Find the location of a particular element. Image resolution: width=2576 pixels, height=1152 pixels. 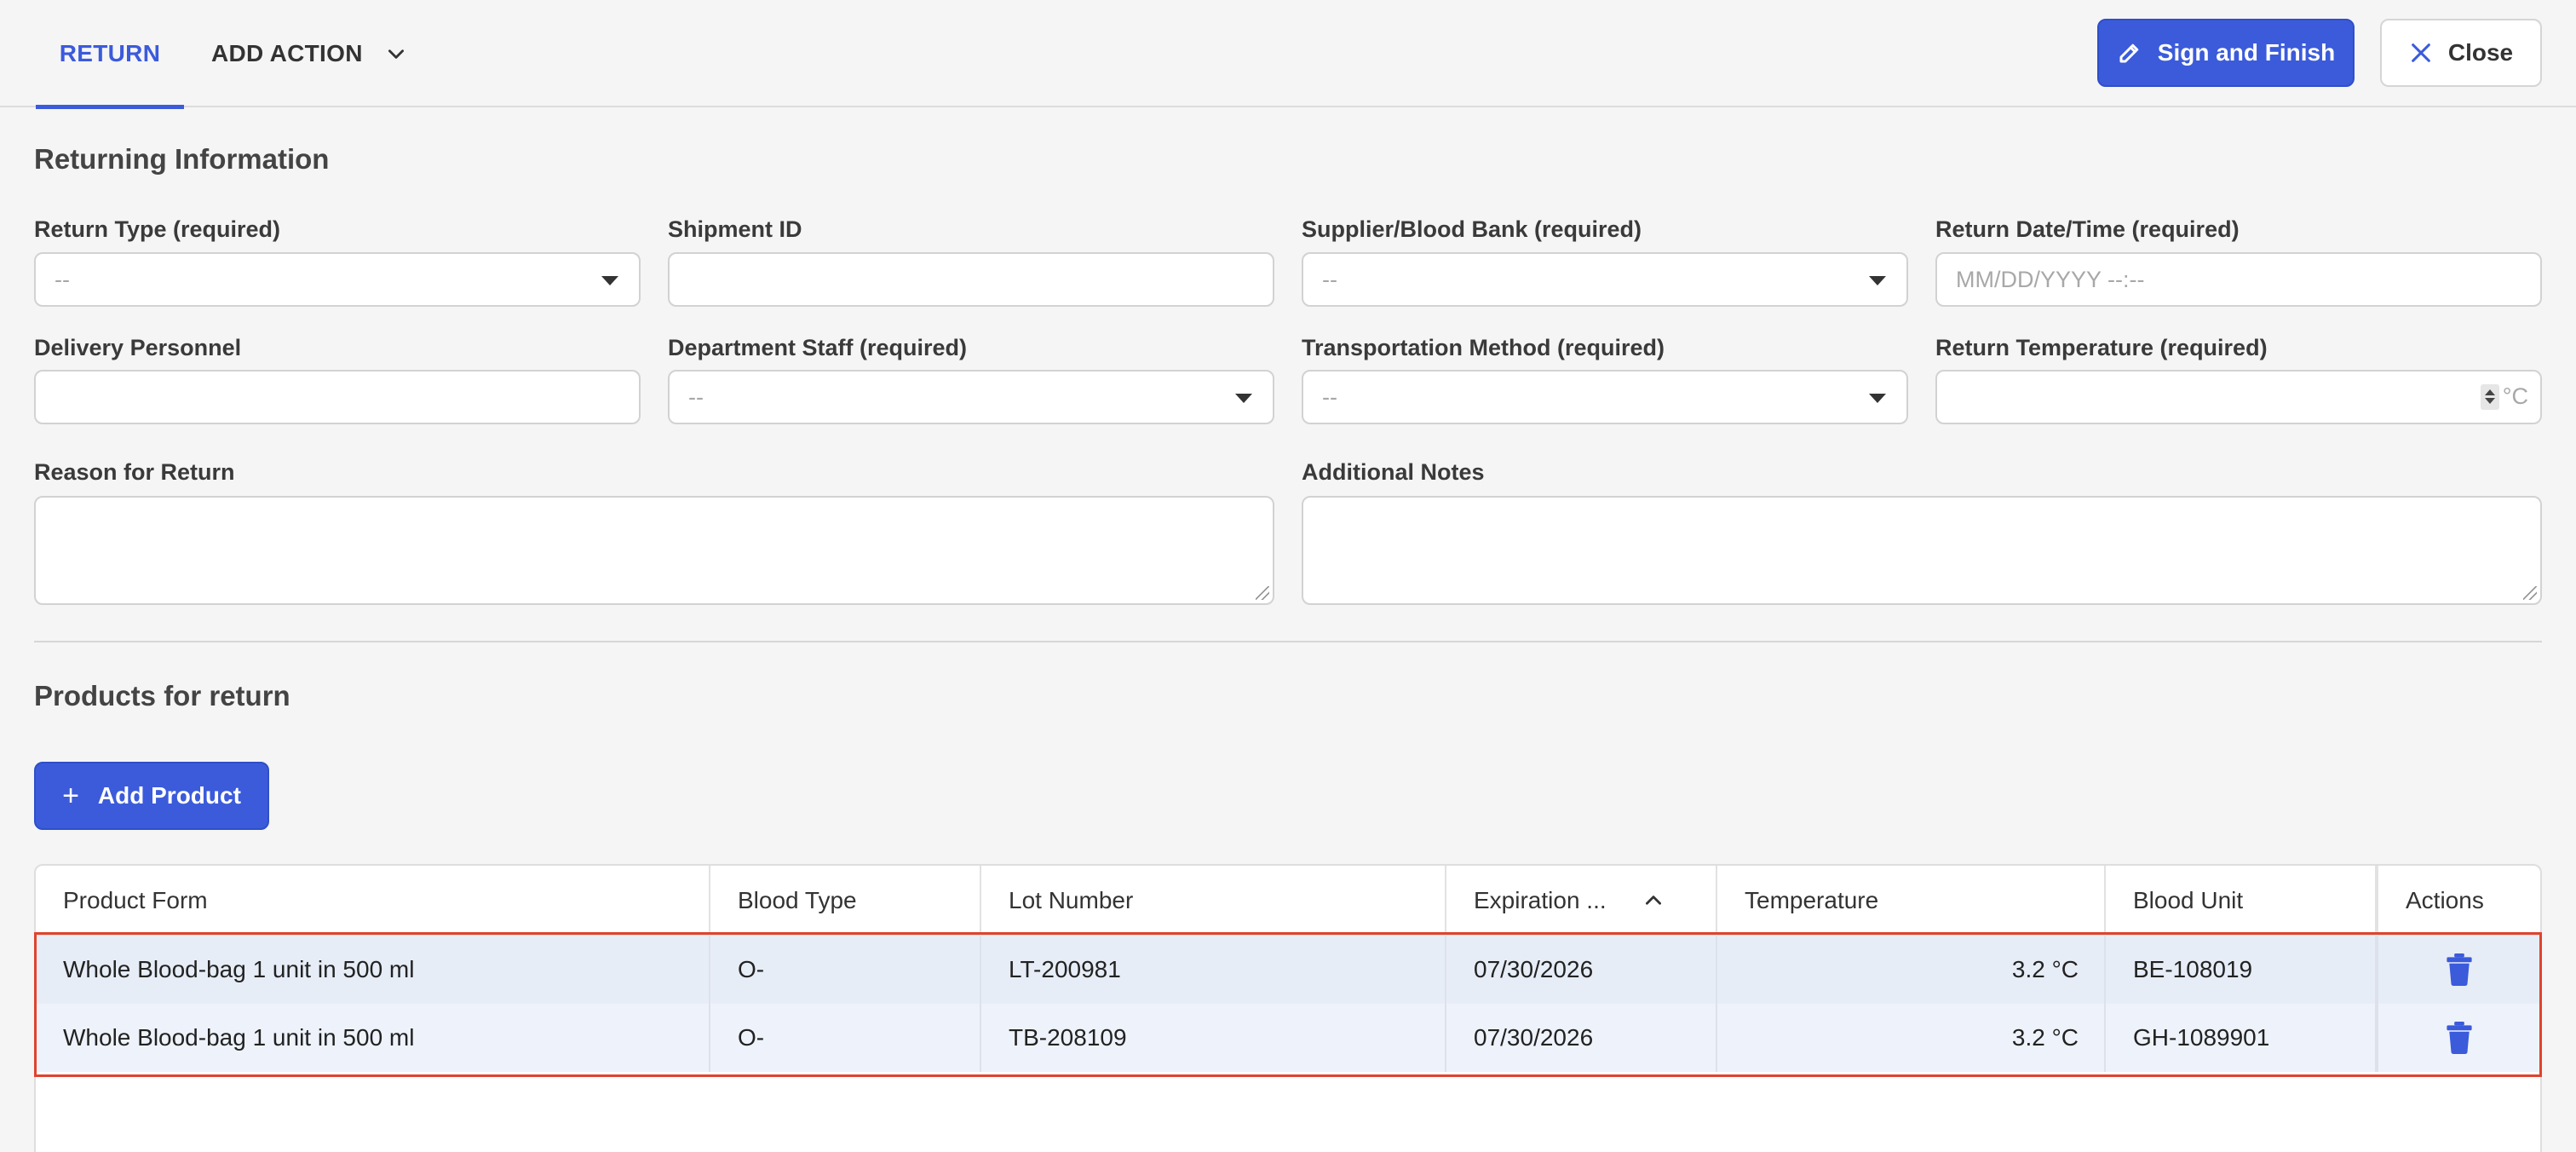

sign-button-label: Sign and Finish is located at coordinates (2247, 52).